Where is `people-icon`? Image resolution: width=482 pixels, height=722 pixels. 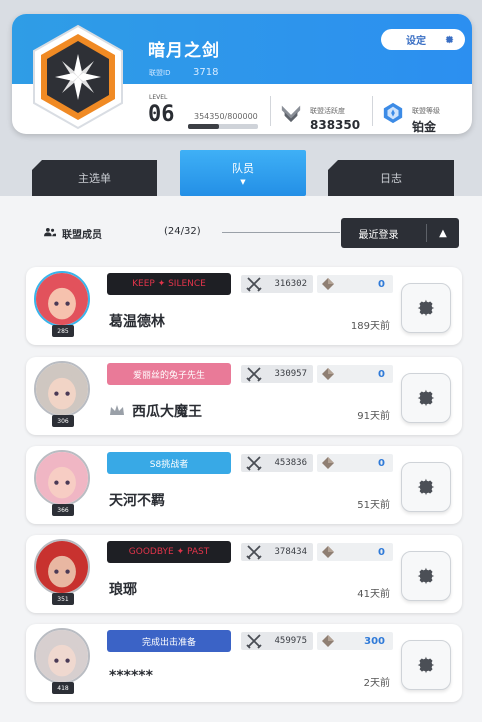
people-icon is located at coordinates (50, 232).